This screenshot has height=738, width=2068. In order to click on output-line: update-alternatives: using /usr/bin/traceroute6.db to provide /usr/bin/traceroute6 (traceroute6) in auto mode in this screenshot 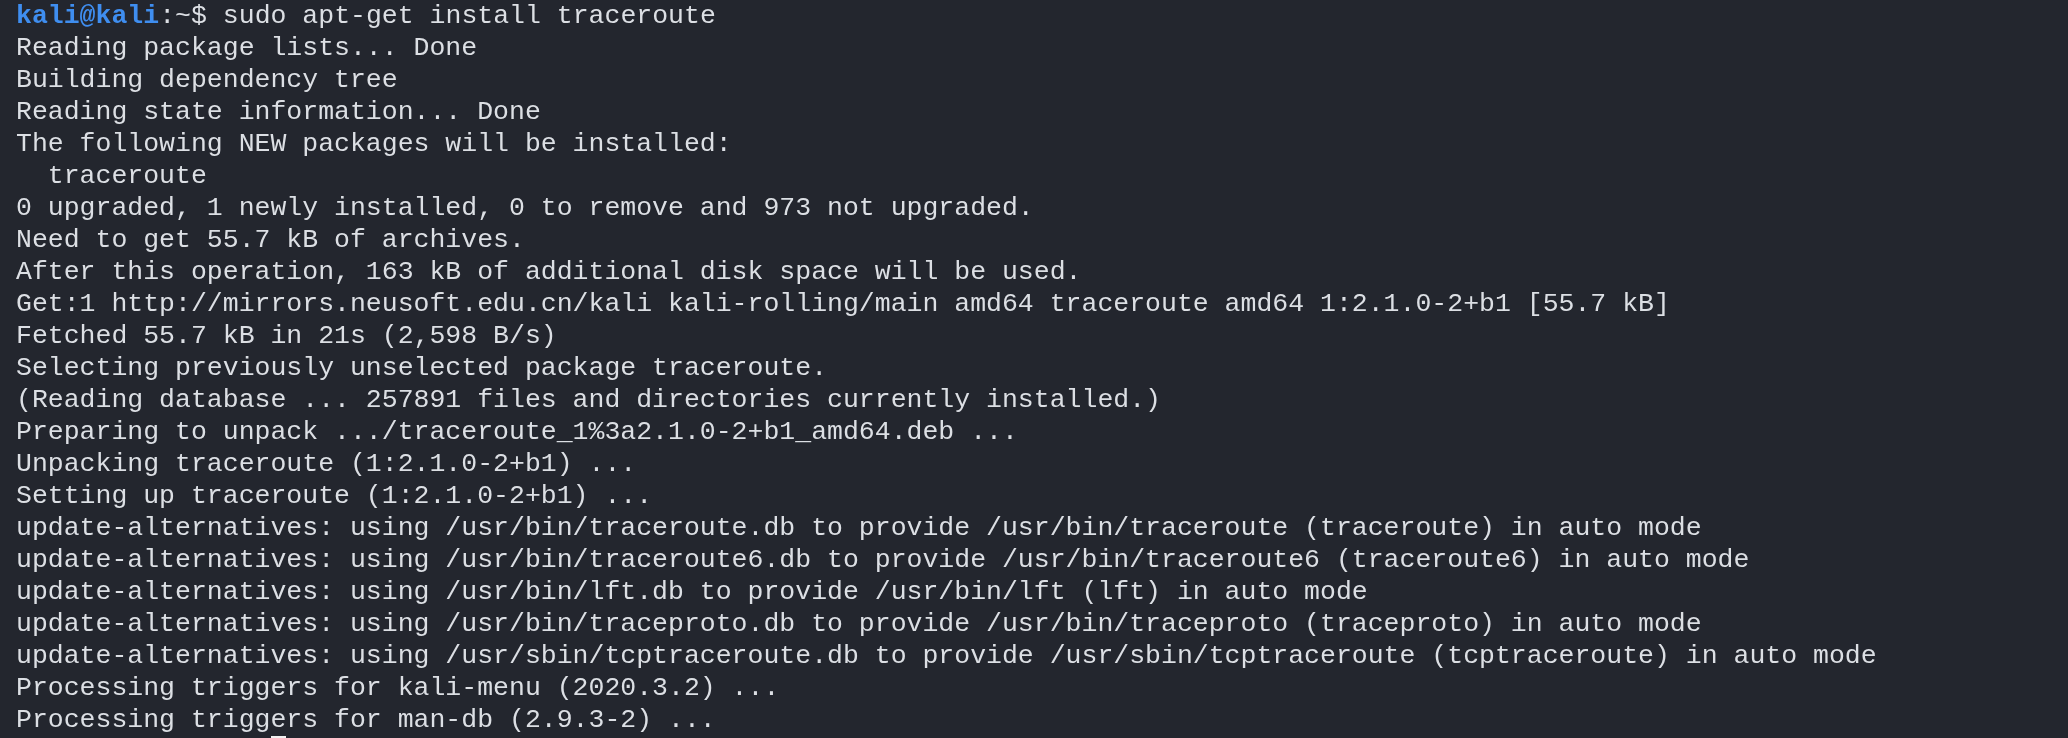, I will do `click(883, 560)`.